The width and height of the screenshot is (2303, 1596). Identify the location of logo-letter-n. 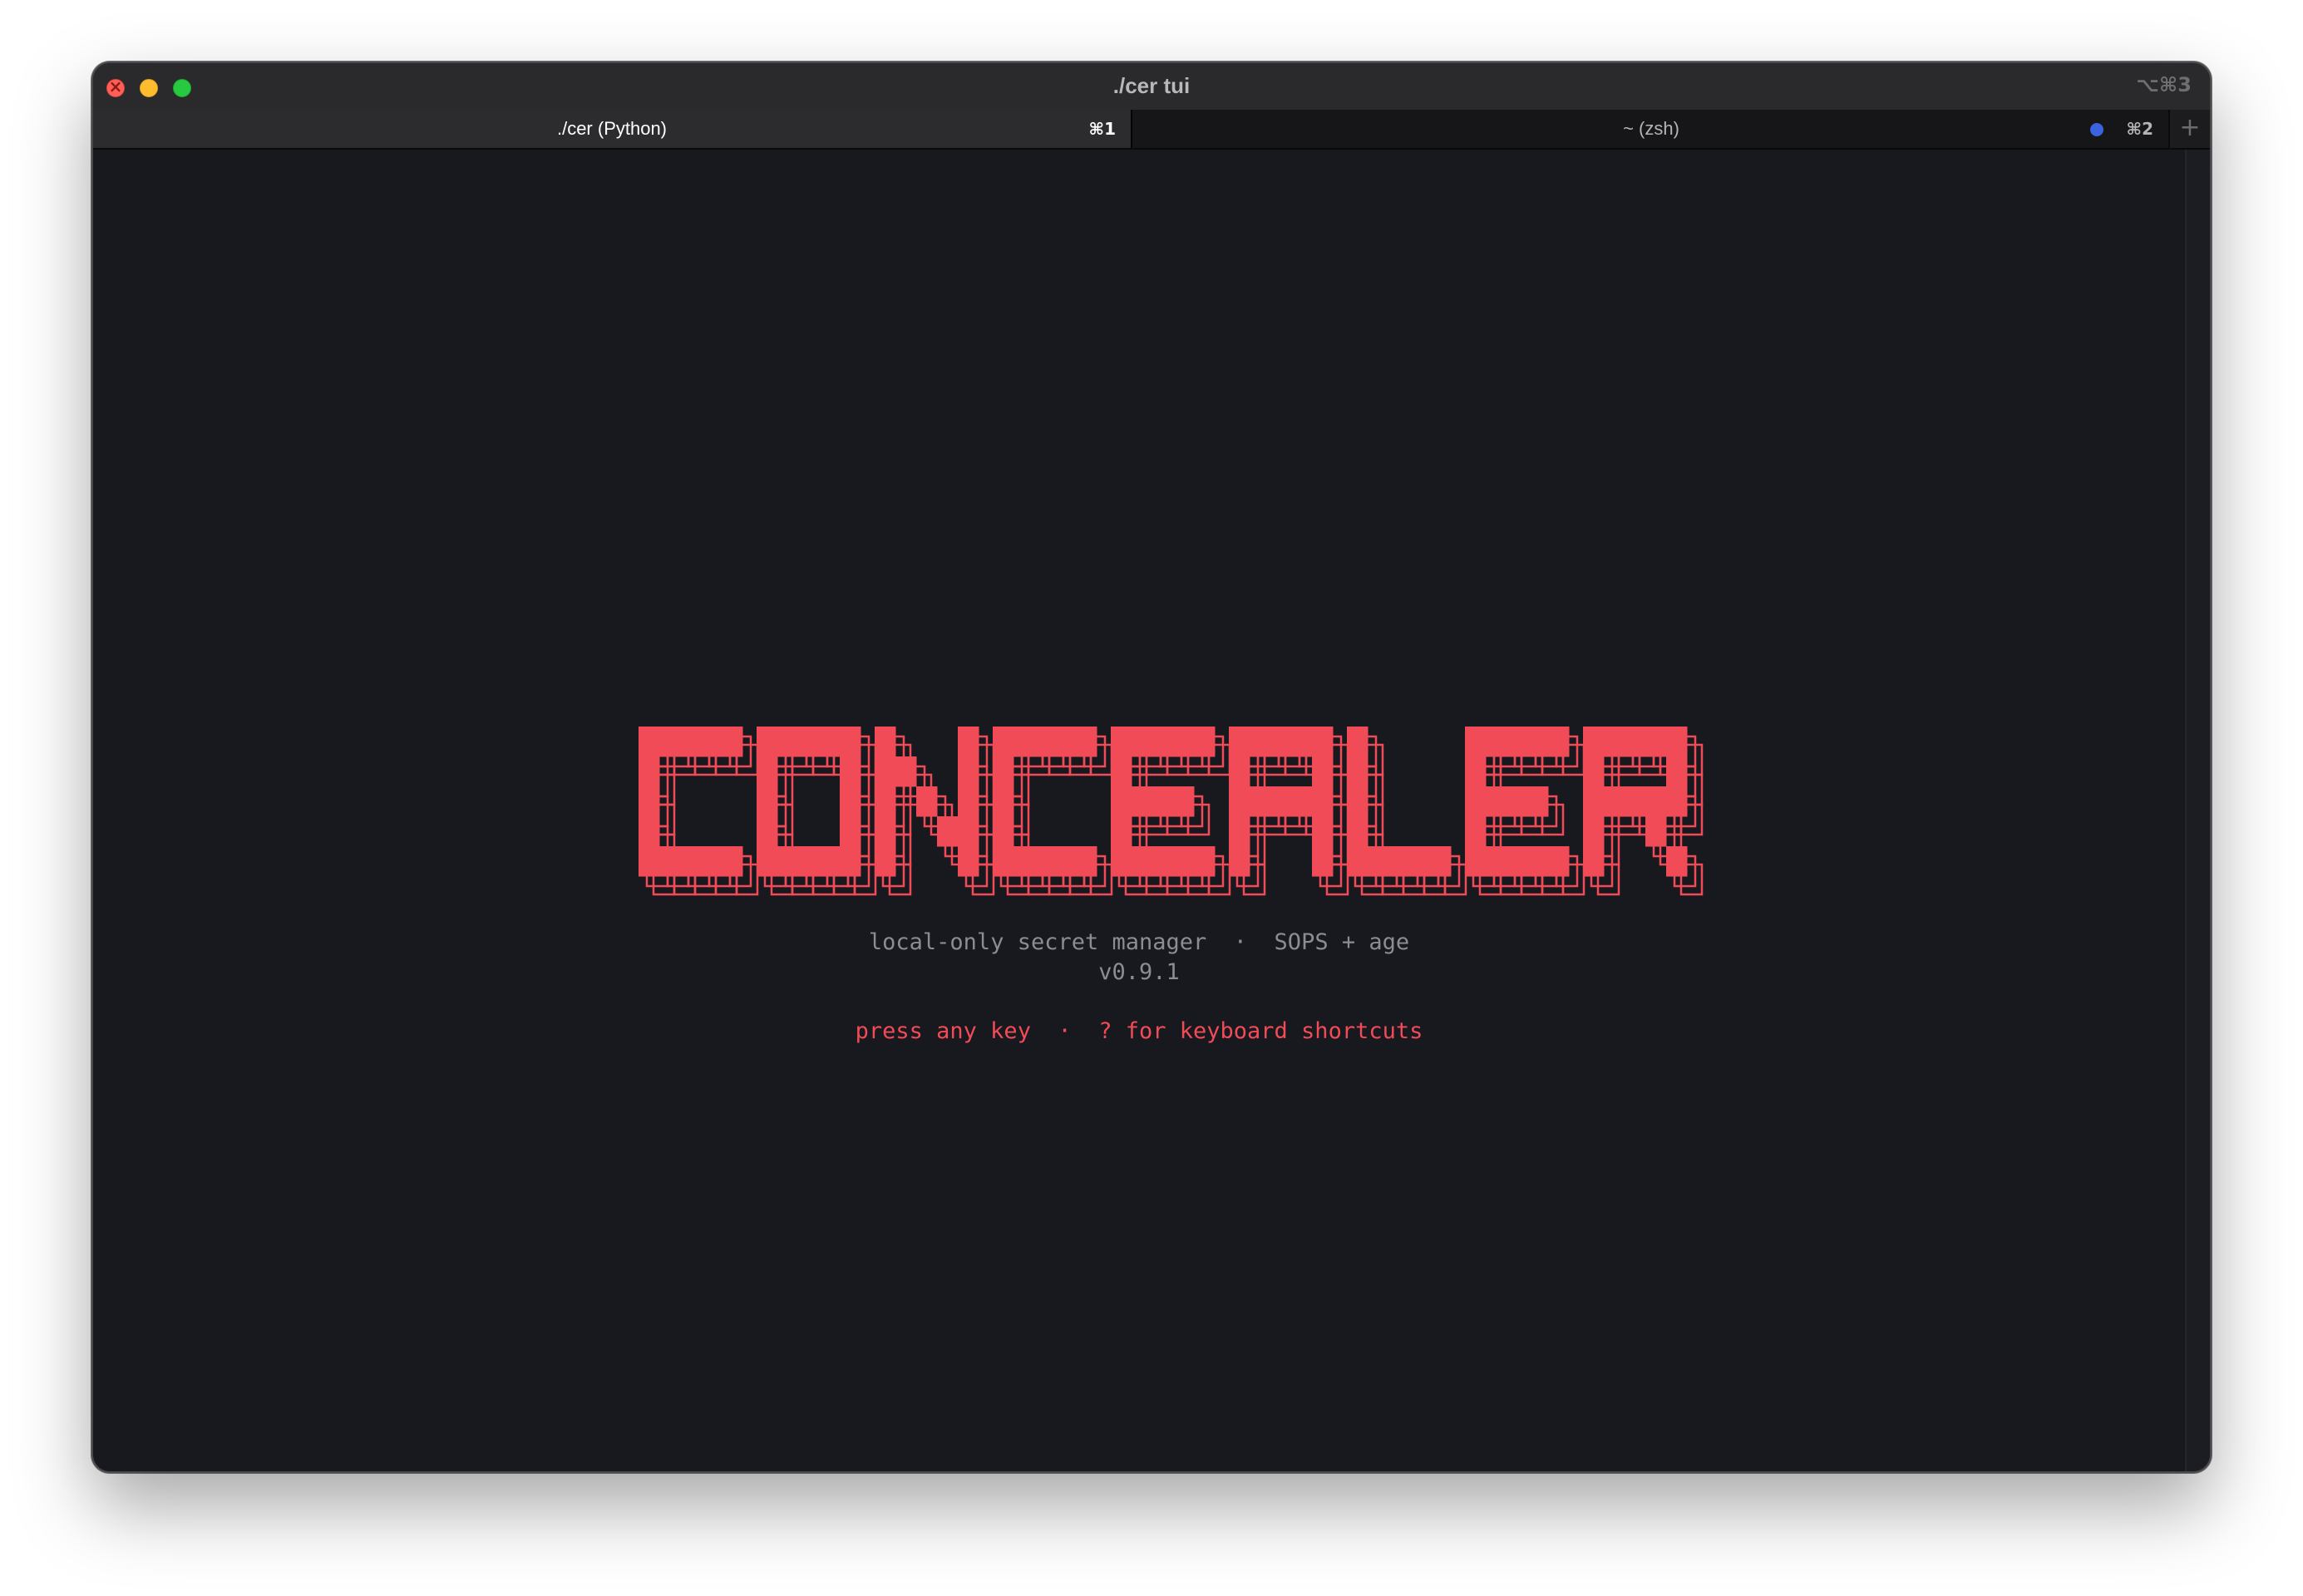
(927, 802).